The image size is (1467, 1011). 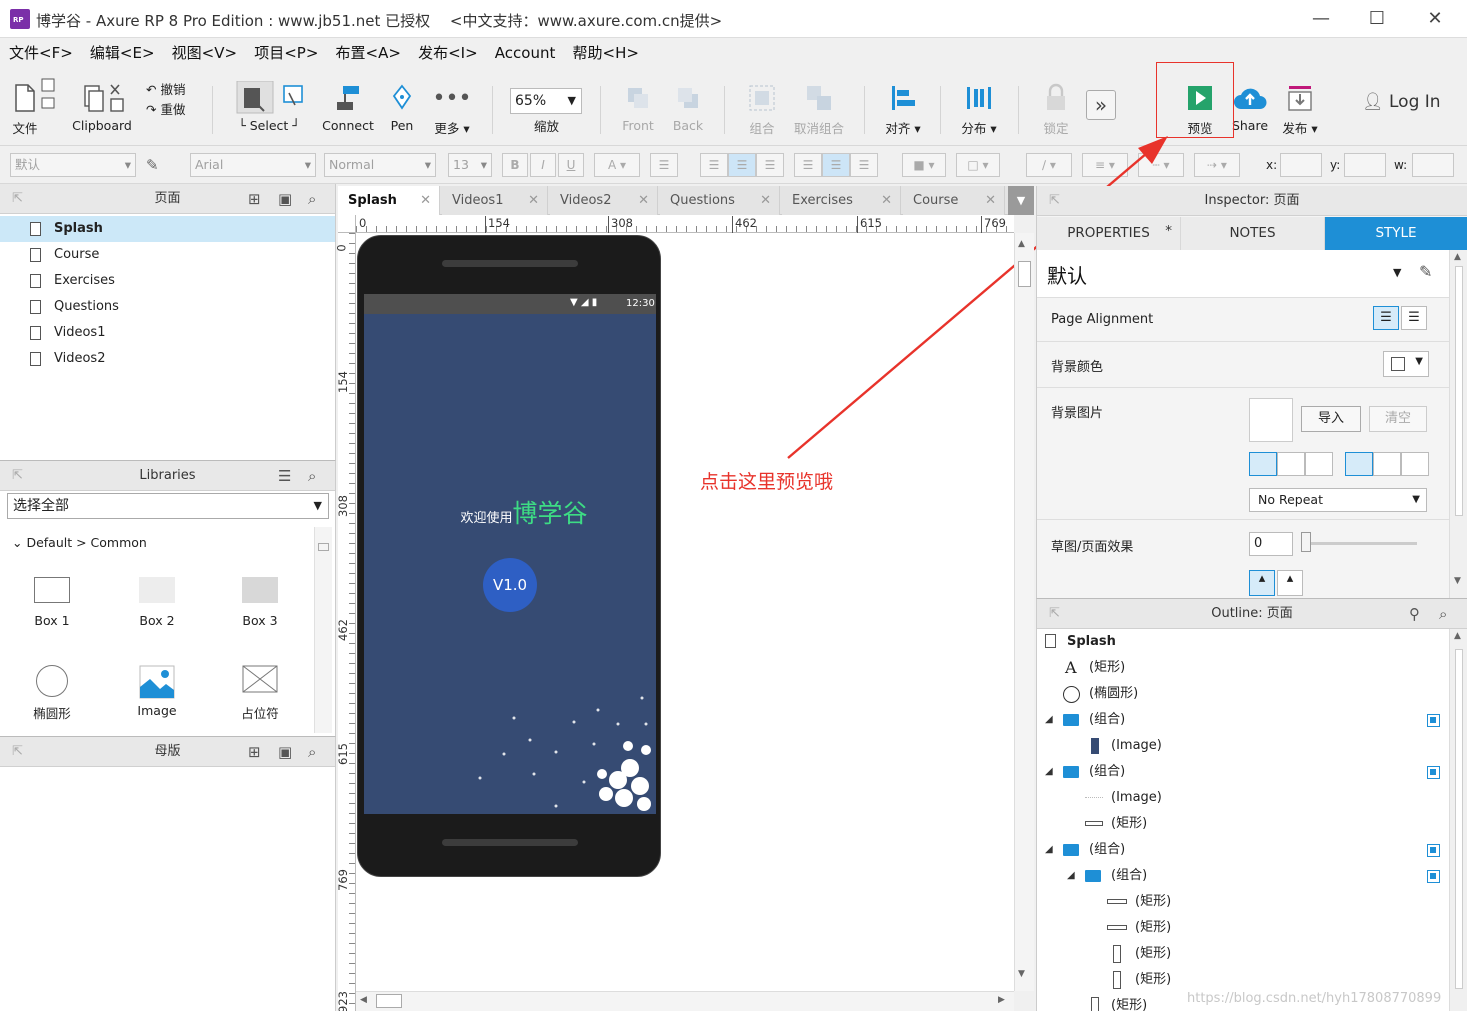 What do you see at coordinates (286, 53) in the screenshot?
I see `menu-project: 项目<P>` at bounding box center [286, 53].